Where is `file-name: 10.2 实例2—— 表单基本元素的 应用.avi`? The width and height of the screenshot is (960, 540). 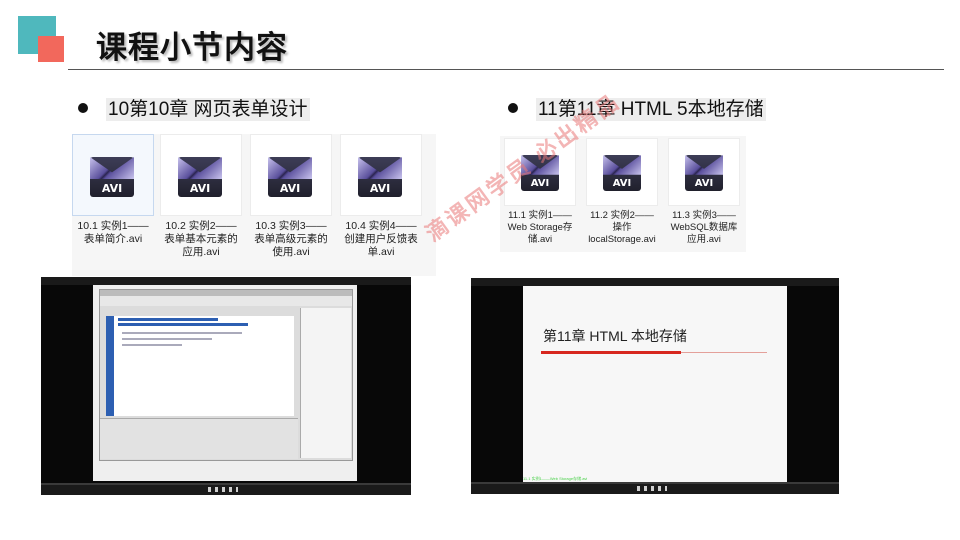
file-name: 10.2 实例2—— 表单基本元素的 应用.avi is located at coordinates (201, 239).